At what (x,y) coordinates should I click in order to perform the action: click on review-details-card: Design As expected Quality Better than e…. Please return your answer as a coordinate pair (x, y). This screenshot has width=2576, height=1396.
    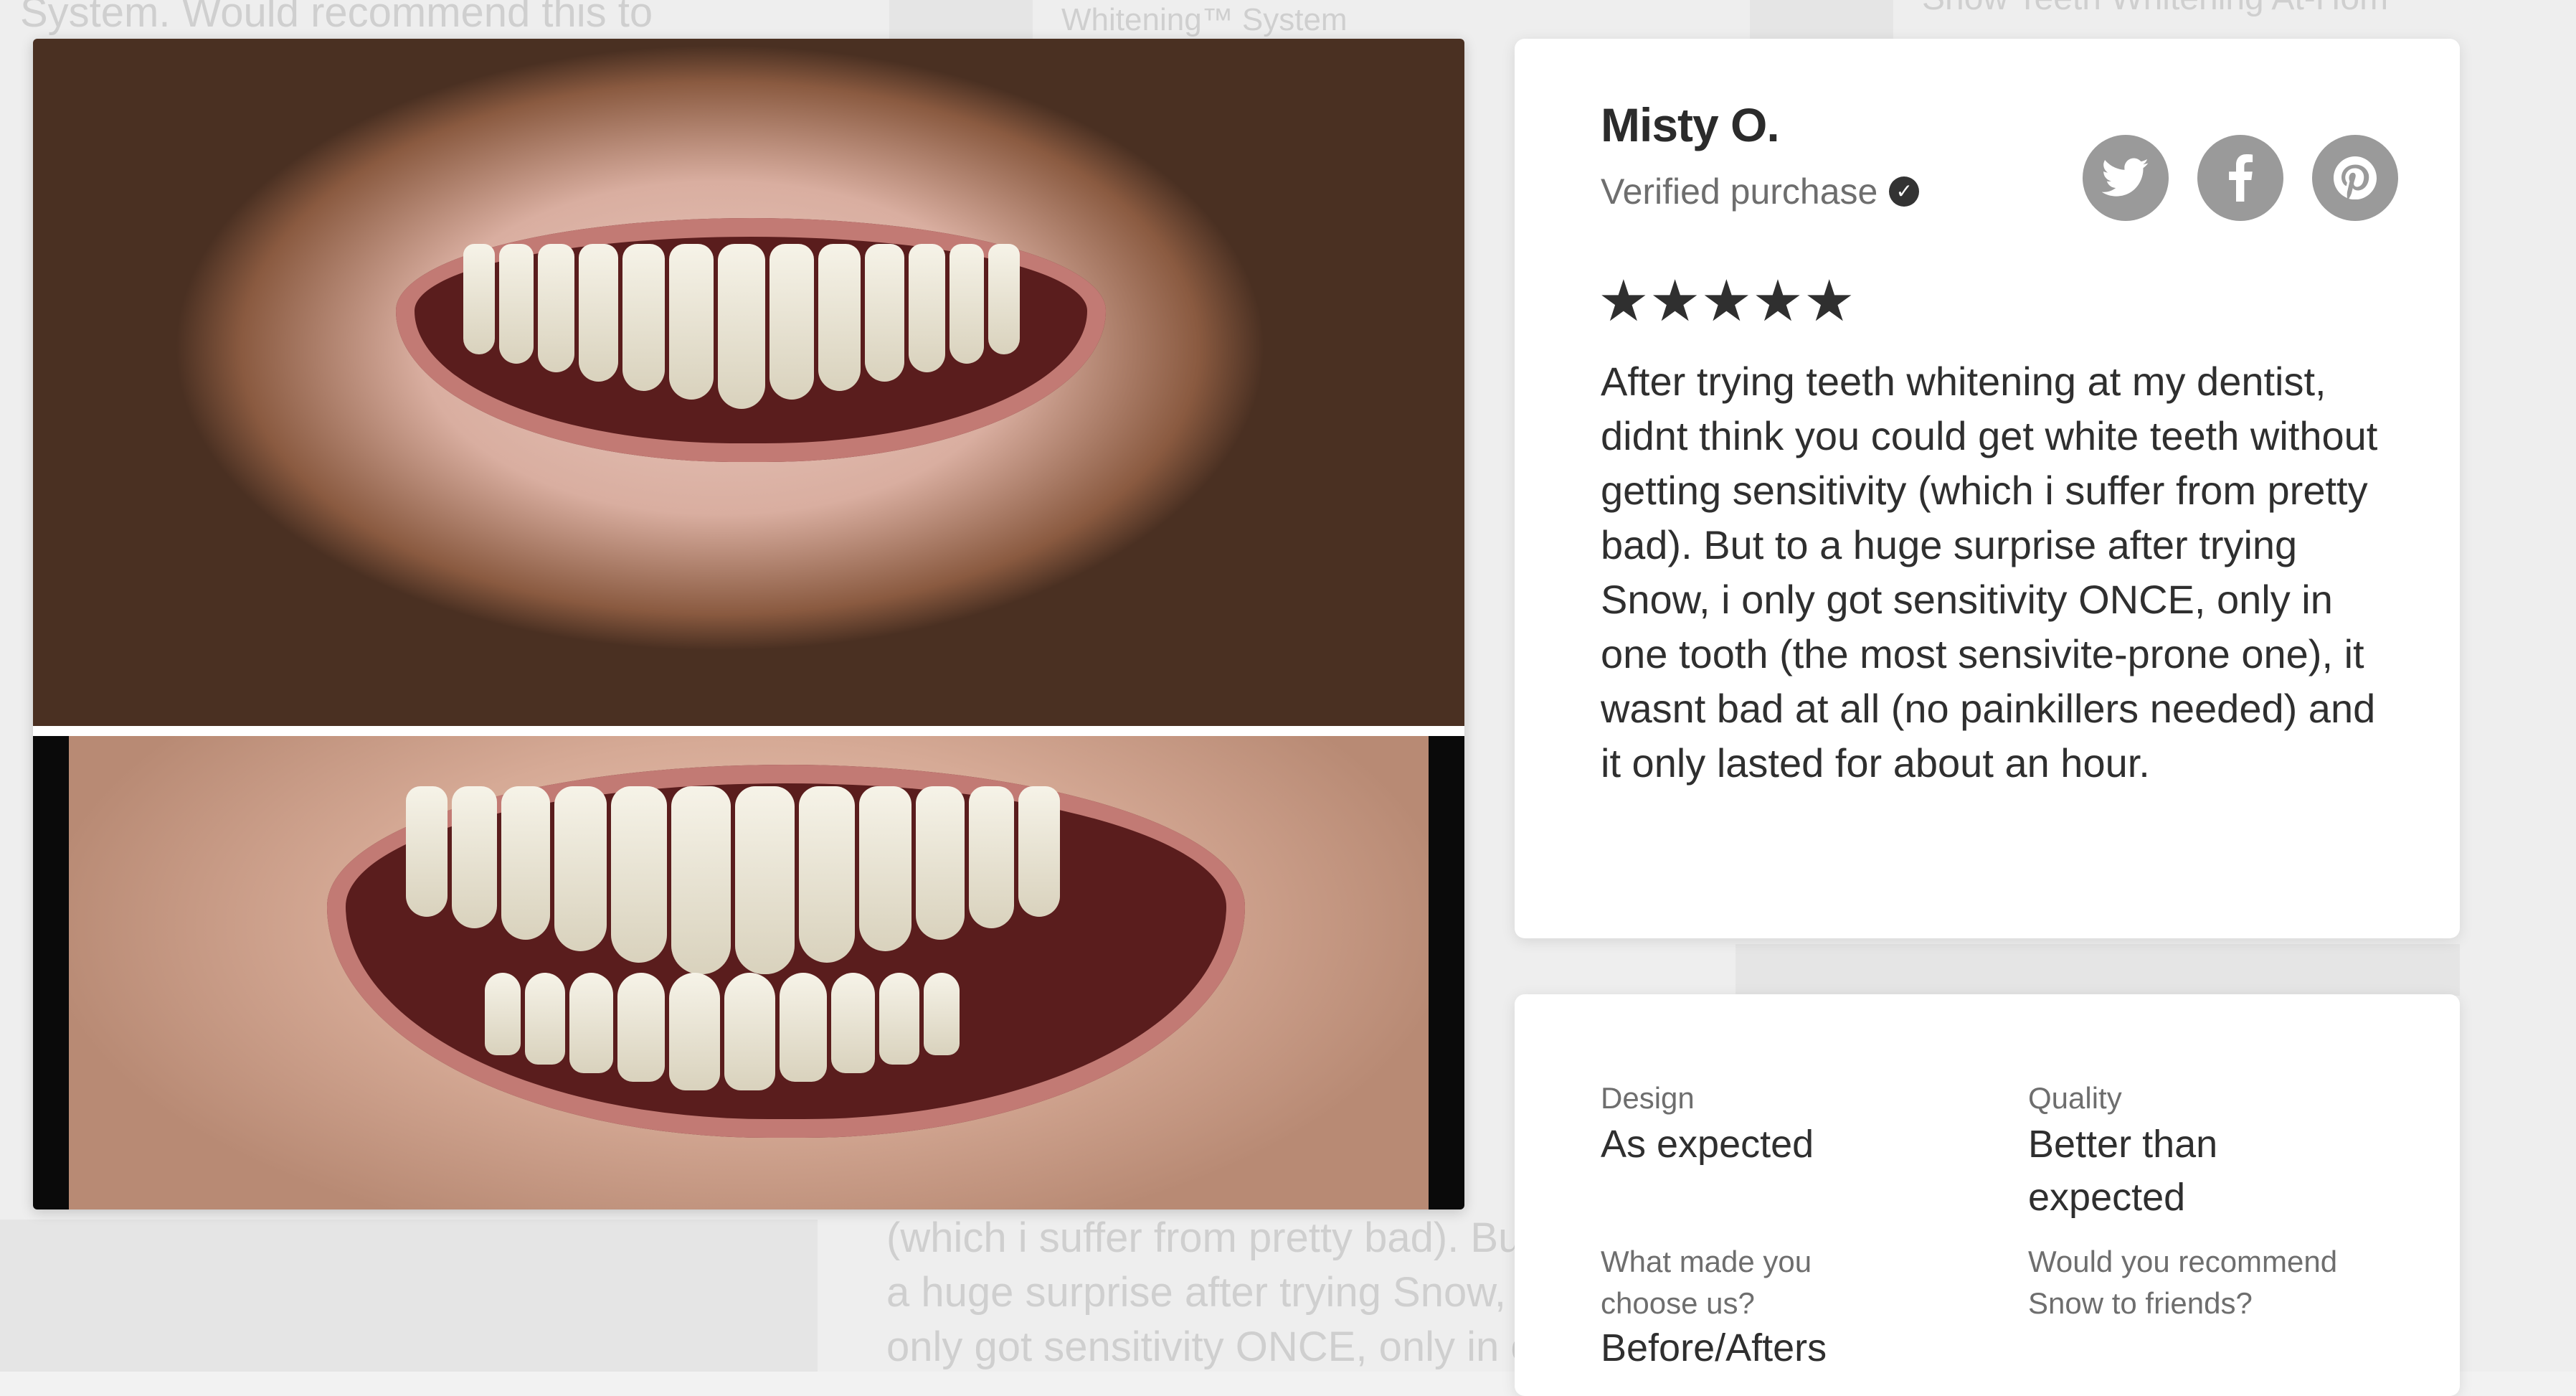
    Looking at the image, I should click on (1987, 1195).